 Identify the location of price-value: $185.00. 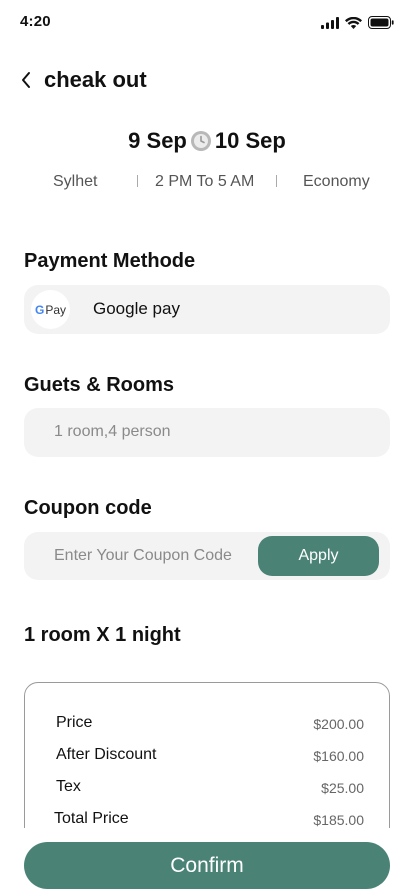
(338, 820).